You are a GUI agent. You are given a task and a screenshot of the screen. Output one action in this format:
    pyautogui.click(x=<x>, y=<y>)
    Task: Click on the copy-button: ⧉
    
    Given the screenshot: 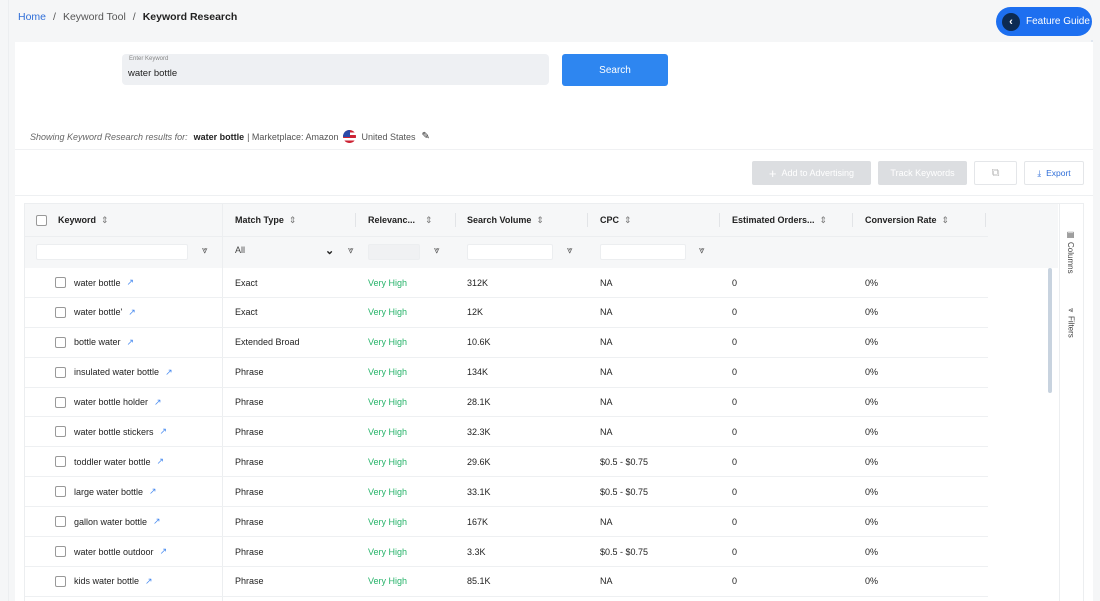 What is the action you would take?
    pyautogui.click(x=995, y=173)
    